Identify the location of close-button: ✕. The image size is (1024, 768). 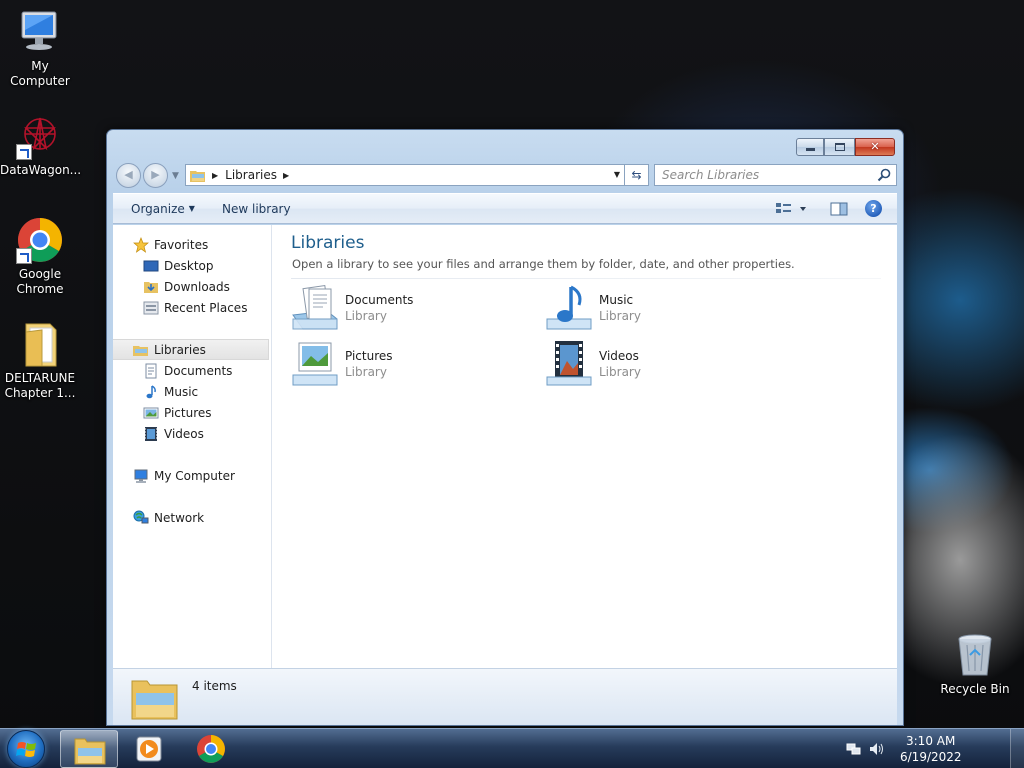
(875, 147).